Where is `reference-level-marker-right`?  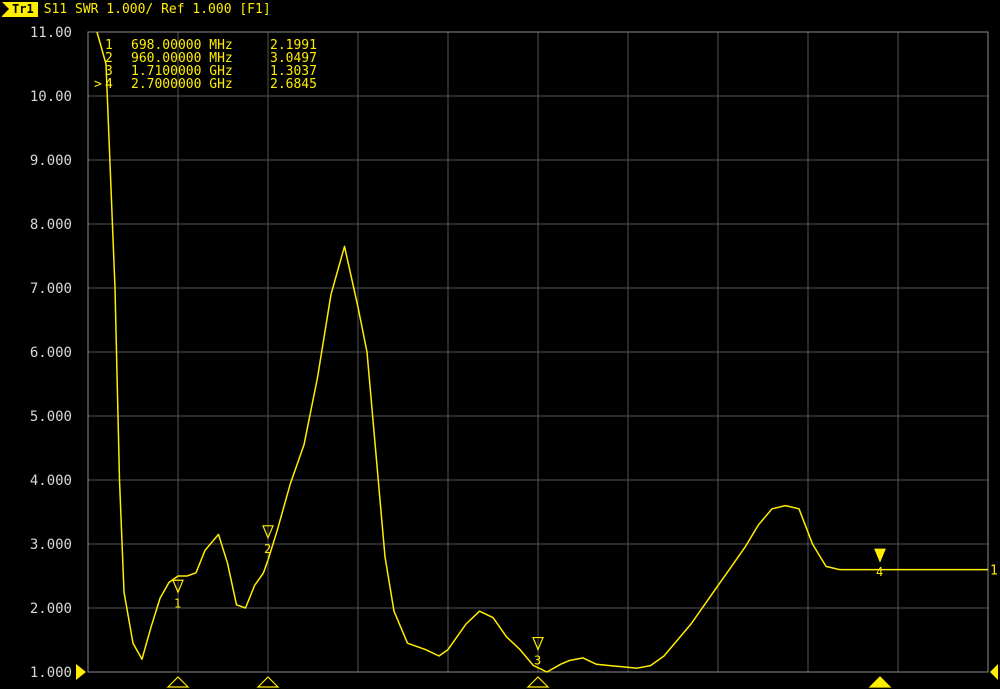
reference-level-marker-right is located at coordinates (994, 672).